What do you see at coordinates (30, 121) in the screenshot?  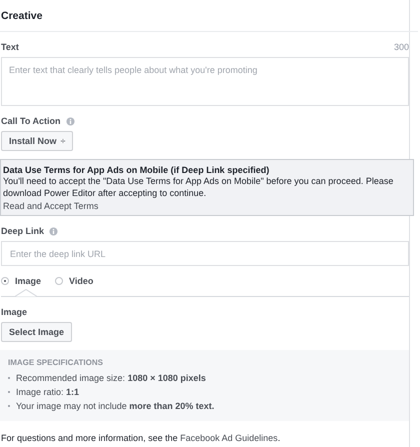 I see `field-label: Call To Action` at bounding box center [30, 121].